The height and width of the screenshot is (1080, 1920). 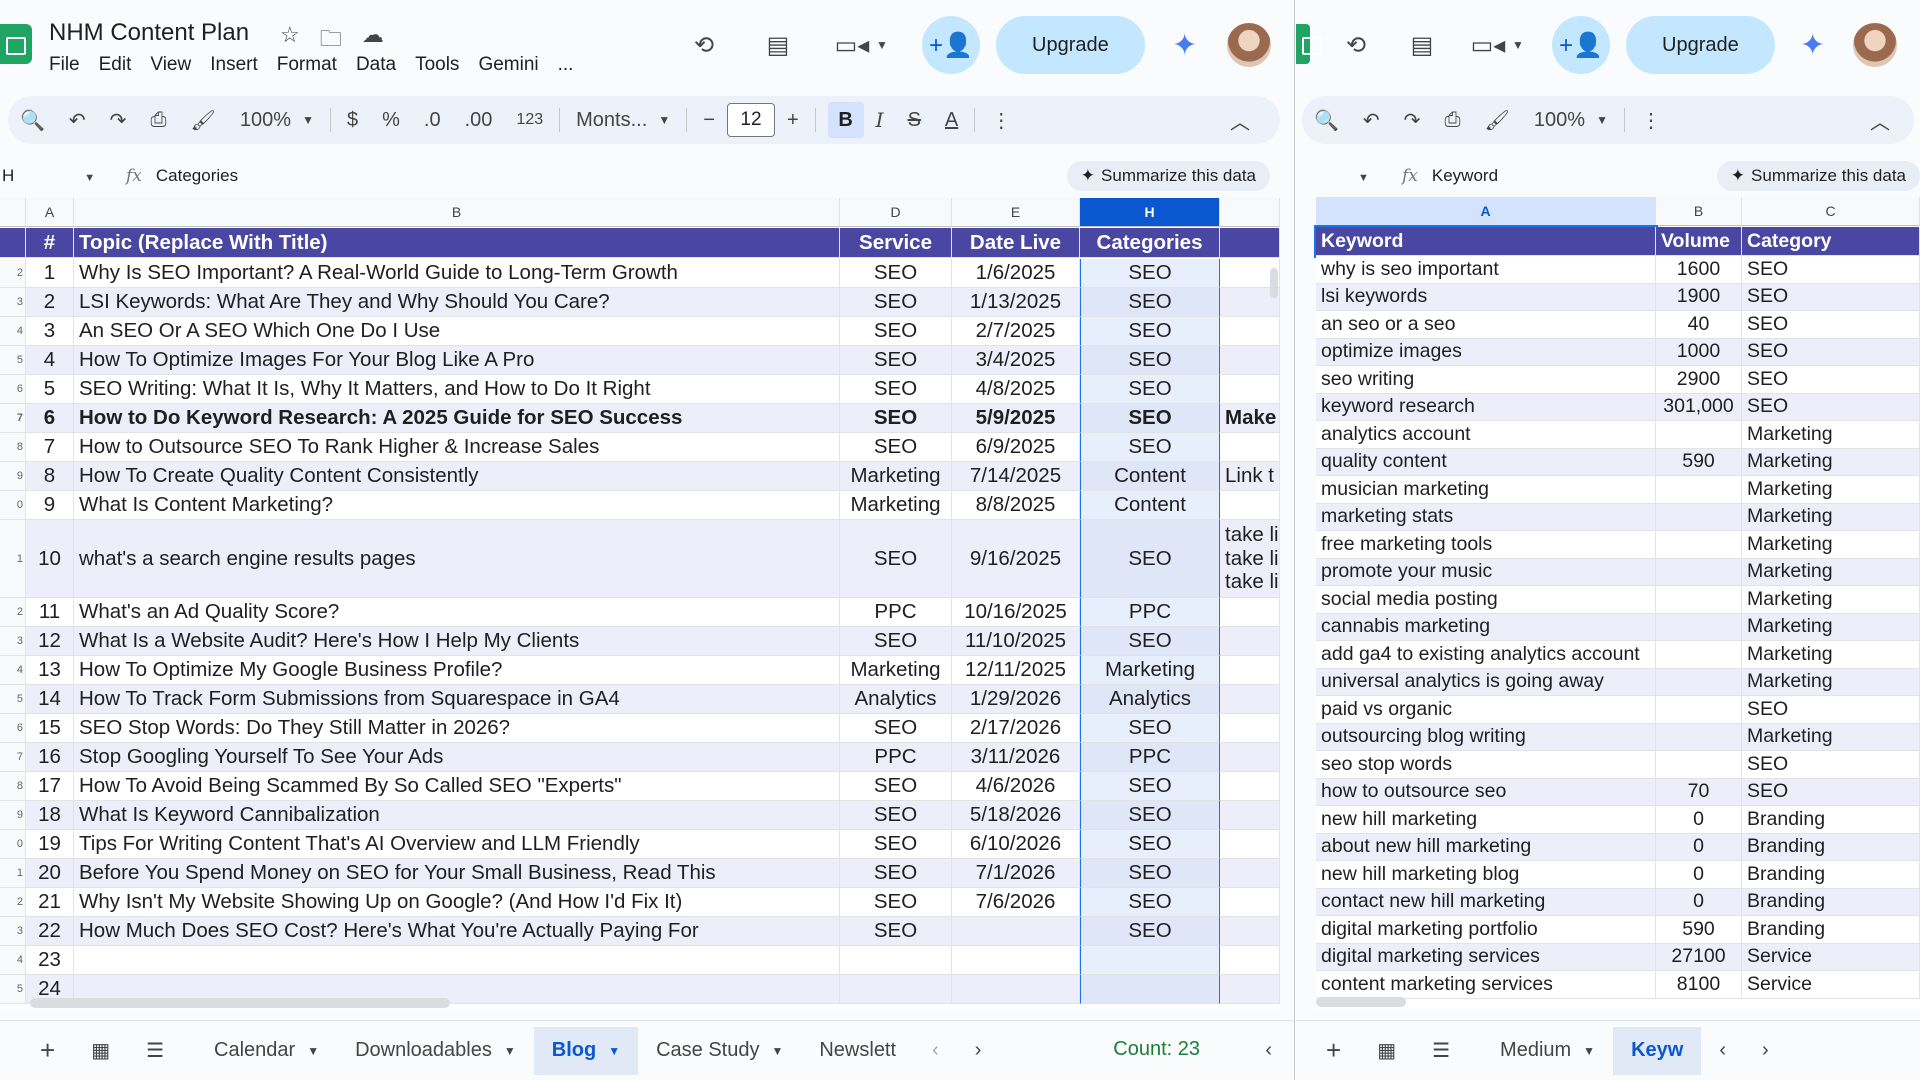 I want to click on formula-input: Keyword, so click(x=1465, y=176).